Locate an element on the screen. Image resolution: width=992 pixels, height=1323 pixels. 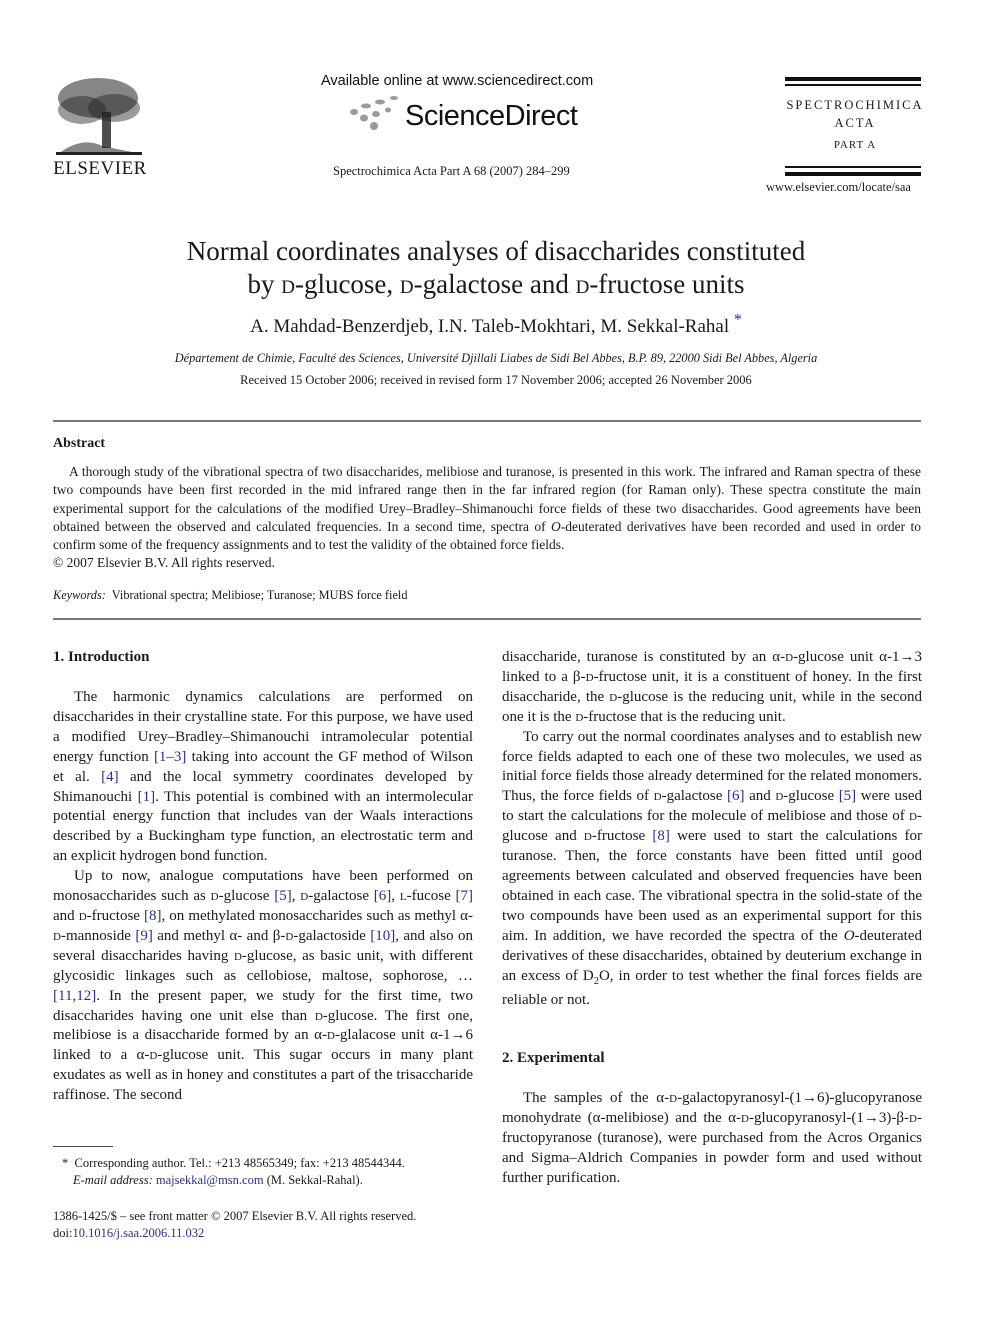
body-text: -fructose is located at coordinates (115, 915).